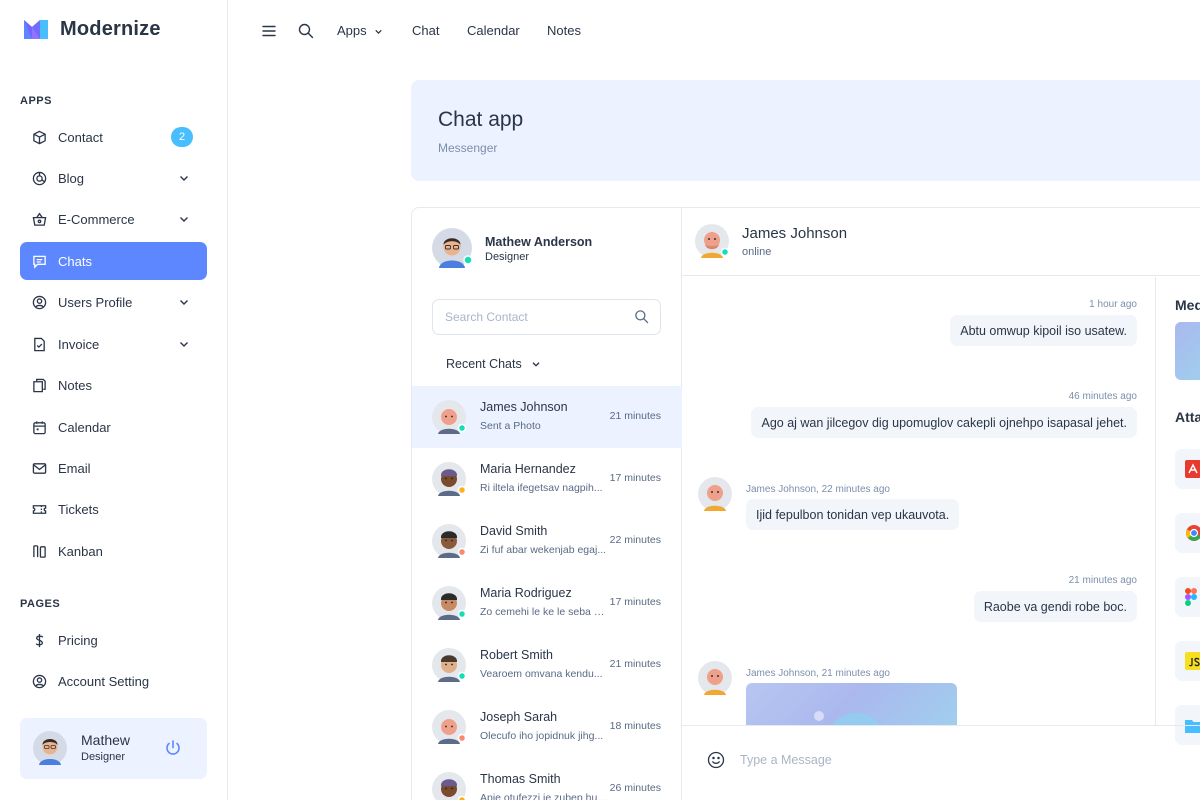  I want to click on chrome-icon, so click(1193, 533).